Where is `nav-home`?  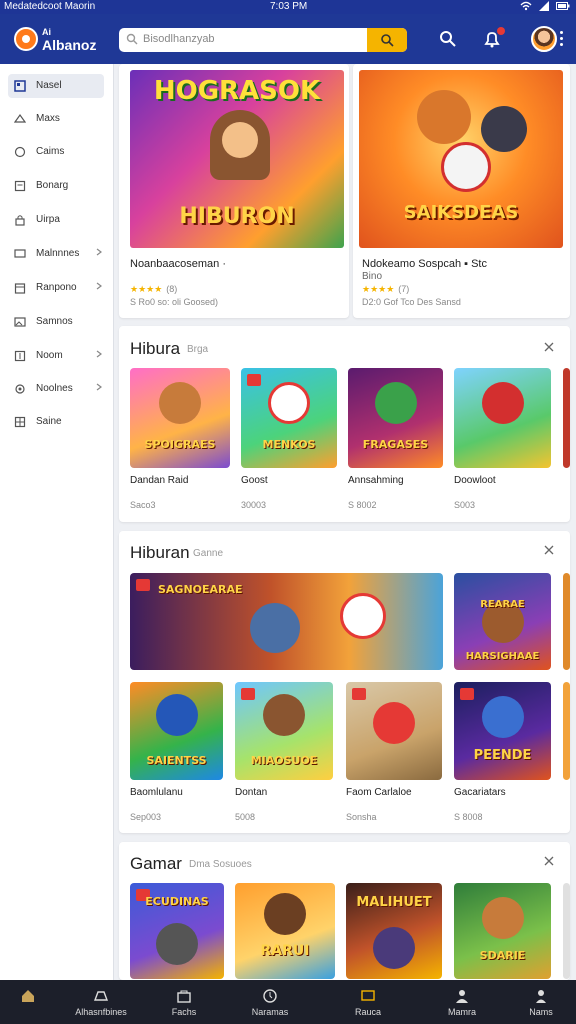
nav-home is located at coordinates (28, 1002).